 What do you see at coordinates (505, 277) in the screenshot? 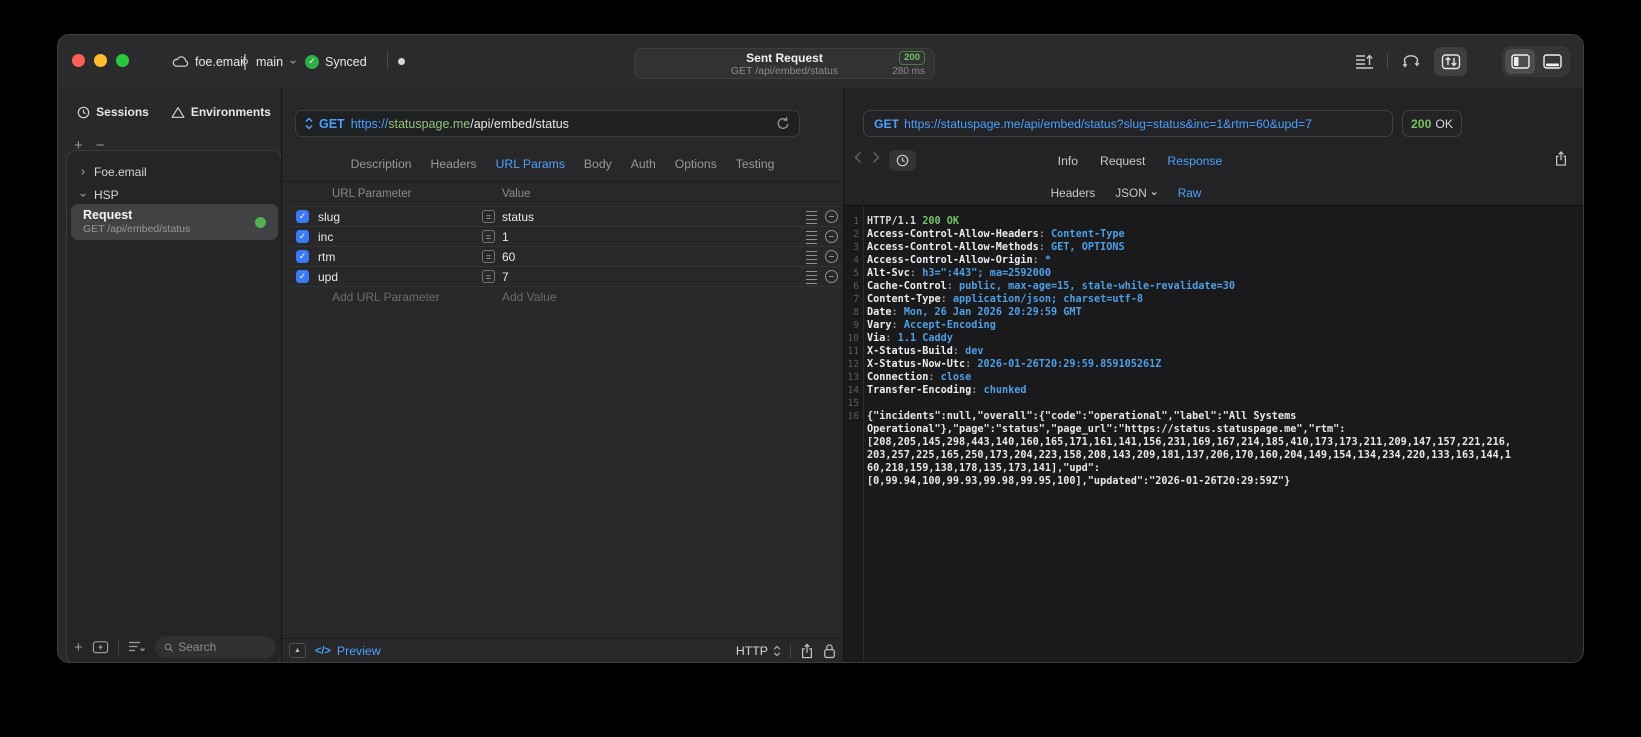
I see `param-value: 7` at bounding box center [505, 277].